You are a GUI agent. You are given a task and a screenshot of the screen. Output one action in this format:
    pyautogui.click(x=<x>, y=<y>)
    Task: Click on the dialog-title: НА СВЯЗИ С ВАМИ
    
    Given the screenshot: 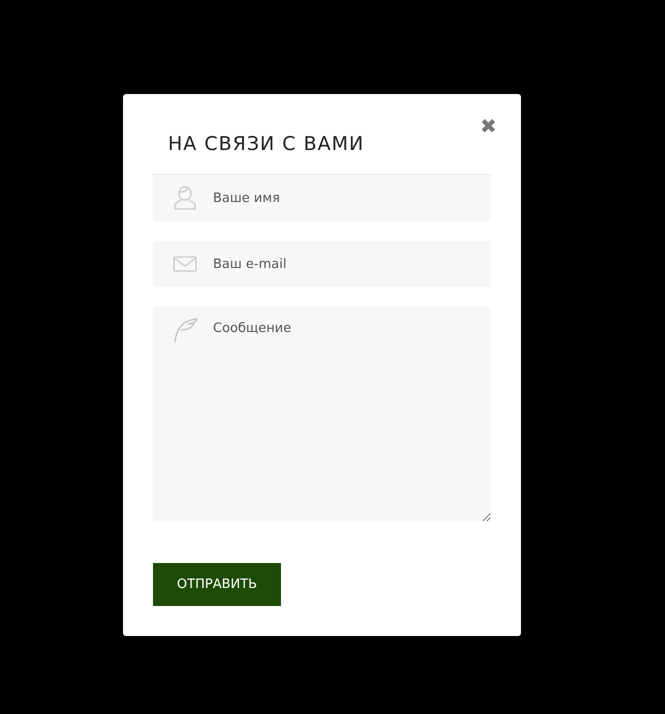 What is the action you would take?
    pyautogui.click(x=266, y=144)
    